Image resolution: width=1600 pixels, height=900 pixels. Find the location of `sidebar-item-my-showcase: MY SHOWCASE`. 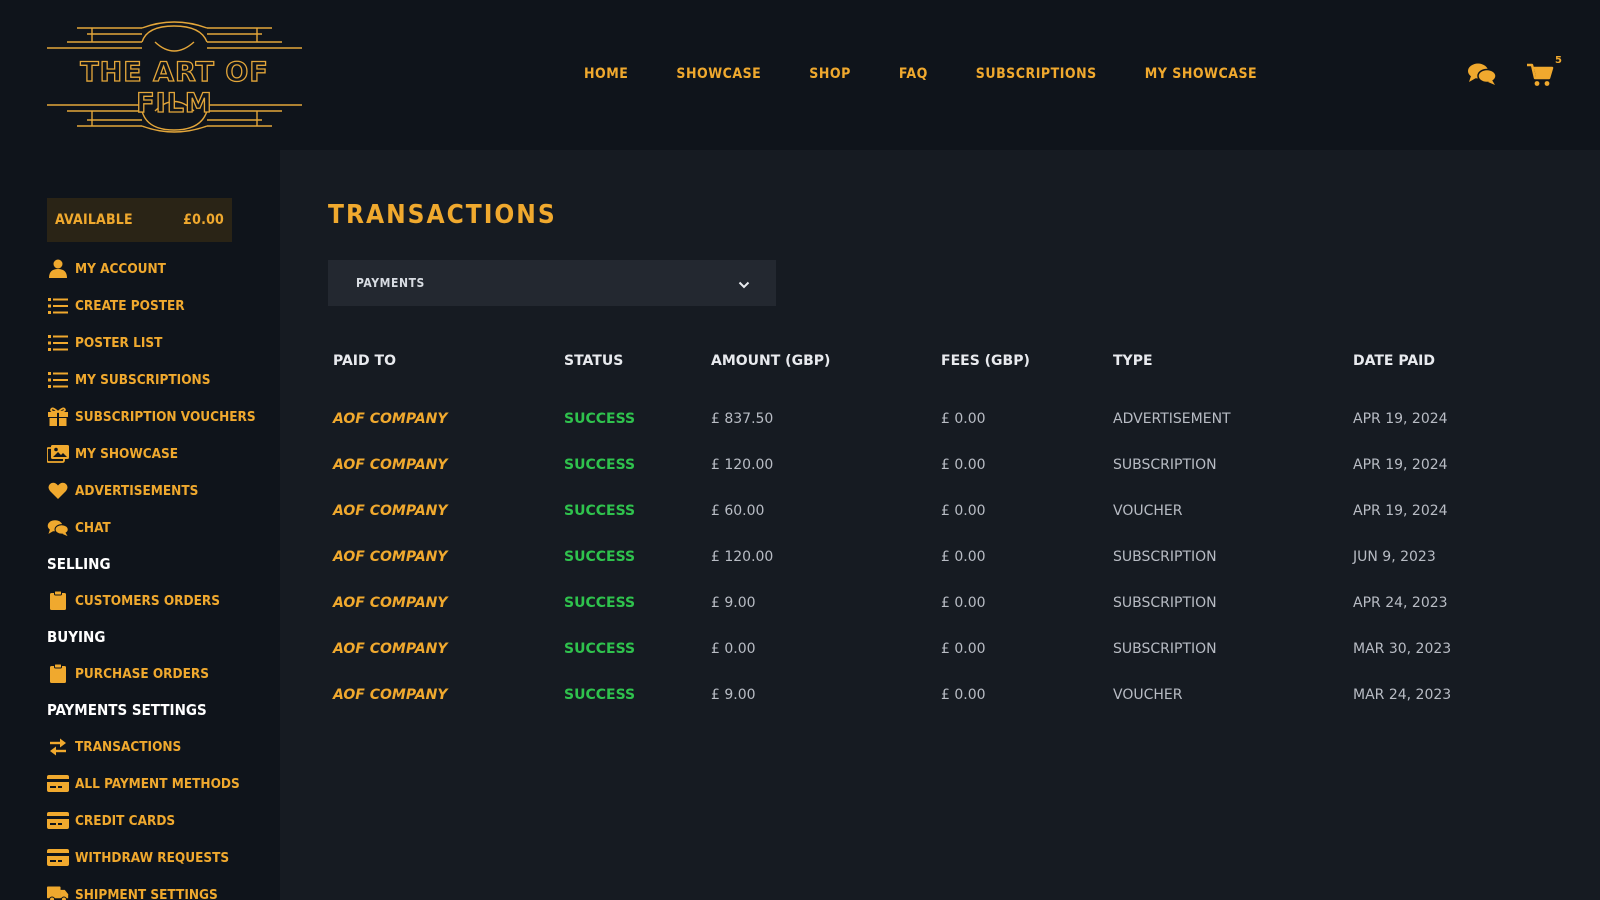

sidebar-item-my-showcase: MY SHOWCASE is located at coordinates (157, 453).